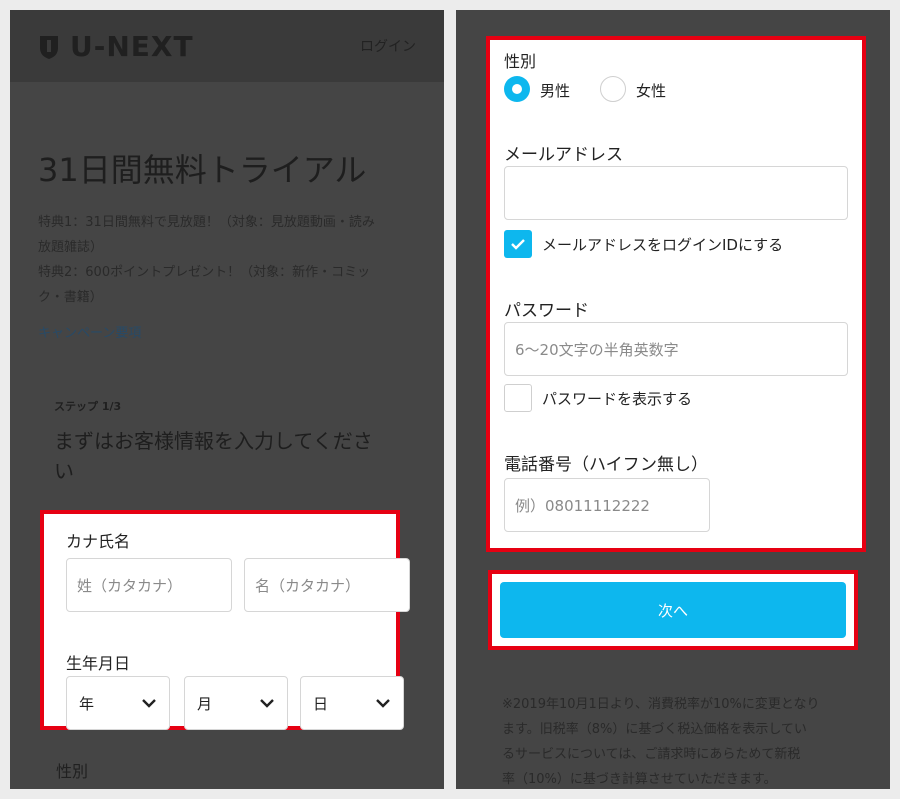 This screenshot has height=799, width=900. Describe the element at coordinates (98, 541) in the screenshot. I see `kana-name-label: カナ氏名` at that location.